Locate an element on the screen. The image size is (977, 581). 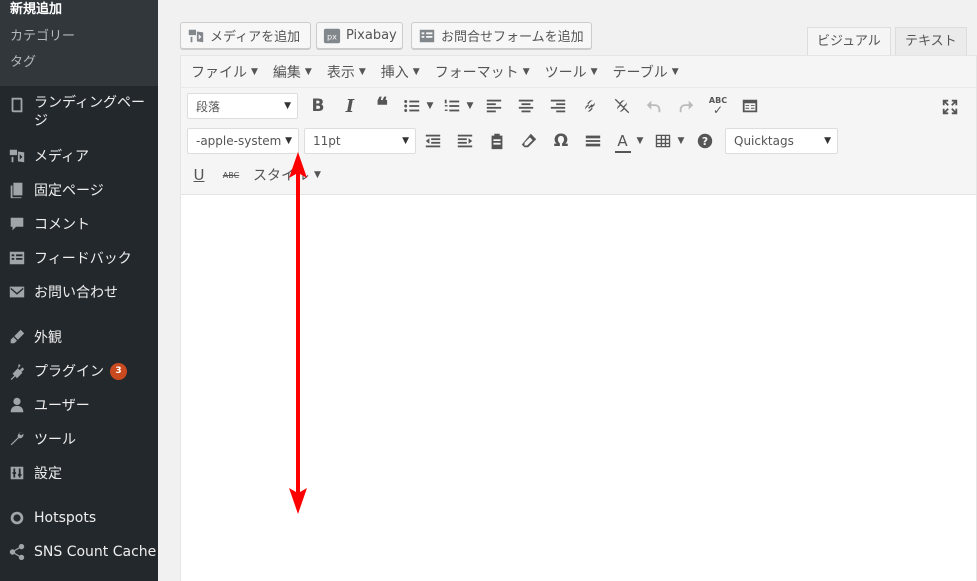
help-button: ? is located at coordinates (705, 141).